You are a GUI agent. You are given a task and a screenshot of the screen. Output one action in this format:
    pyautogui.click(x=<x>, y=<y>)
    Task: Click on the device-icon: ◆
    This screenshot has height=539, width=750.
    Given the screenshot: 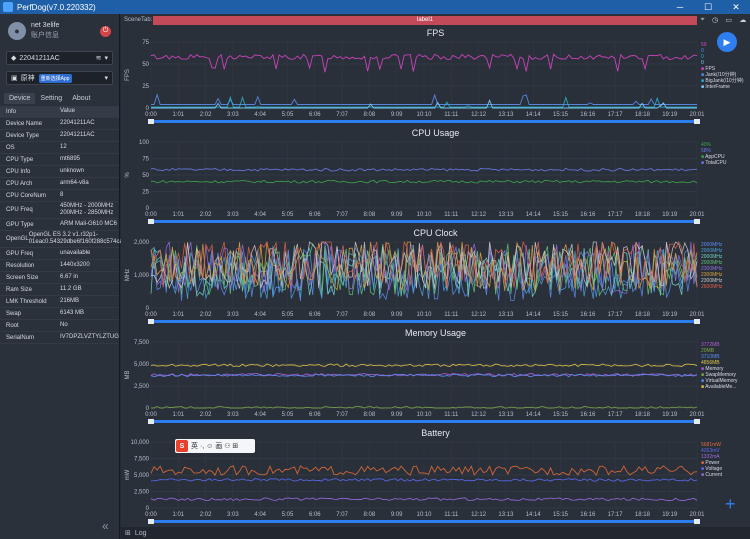 What is the action you would take?
    pyautogui.click(x=14, y=58)
    